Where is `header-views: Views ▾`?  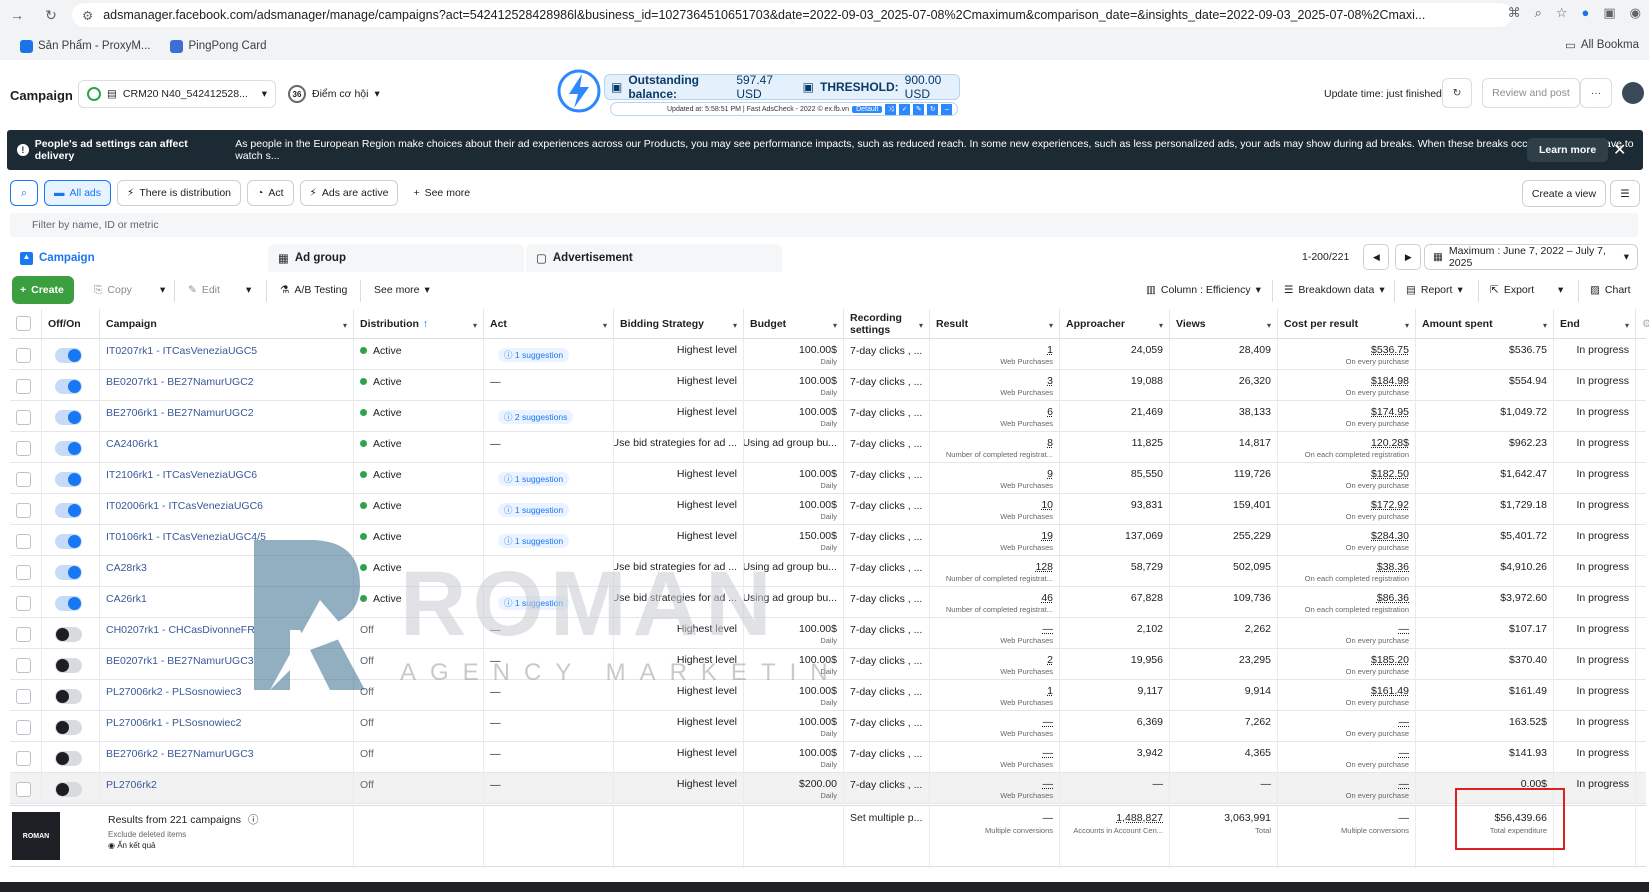
header-views: Views ▾ is located at coordinates (1224, 324).